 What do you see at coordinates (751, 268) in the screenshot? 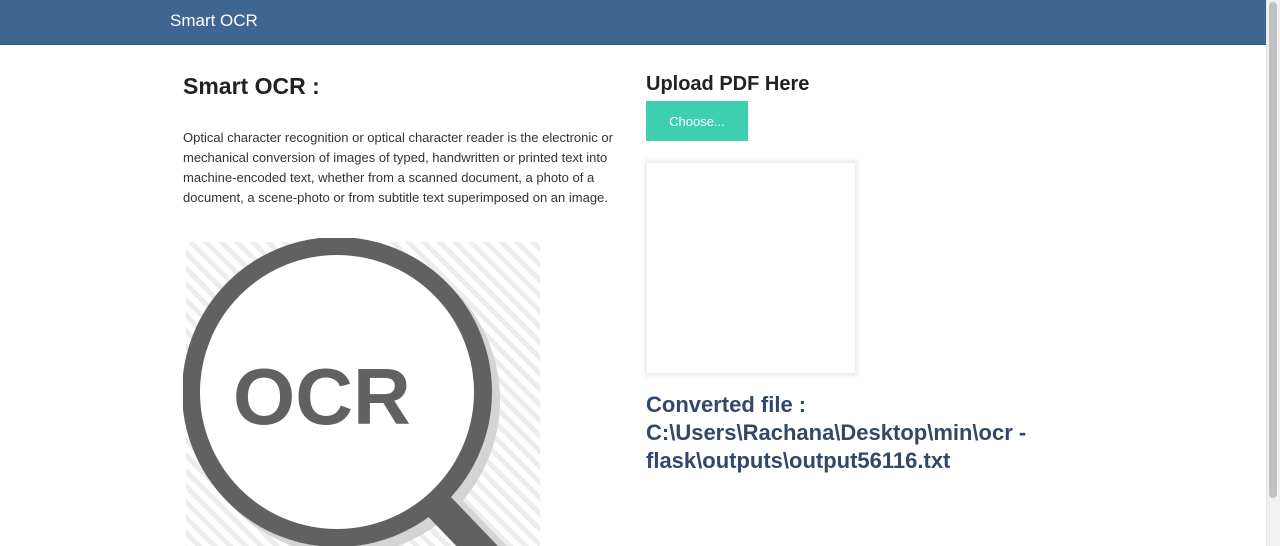
I see `pdf-preview-box` at bounding box center [751, 268].